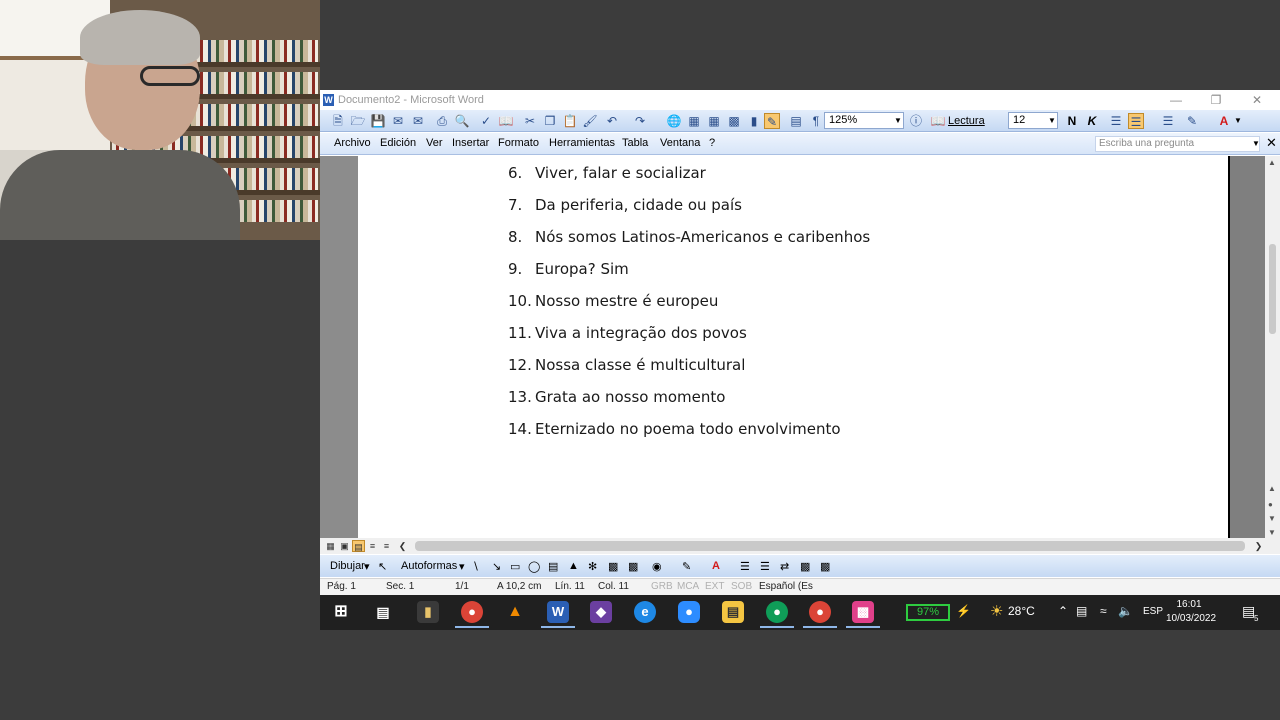 This screenshot has height=720, width=1280. What do you see at coordinates (475, 566) in the screenshot?
I see `line-icon: ∖` at bounding box center [475, 566].